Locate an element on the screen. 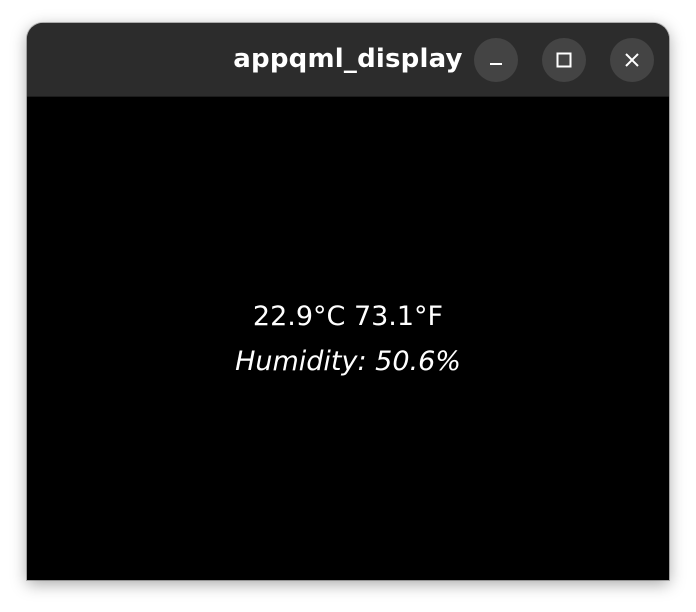 The image size is (696, 612). title-bar: appqml_display is located at coordinates (348, 60).